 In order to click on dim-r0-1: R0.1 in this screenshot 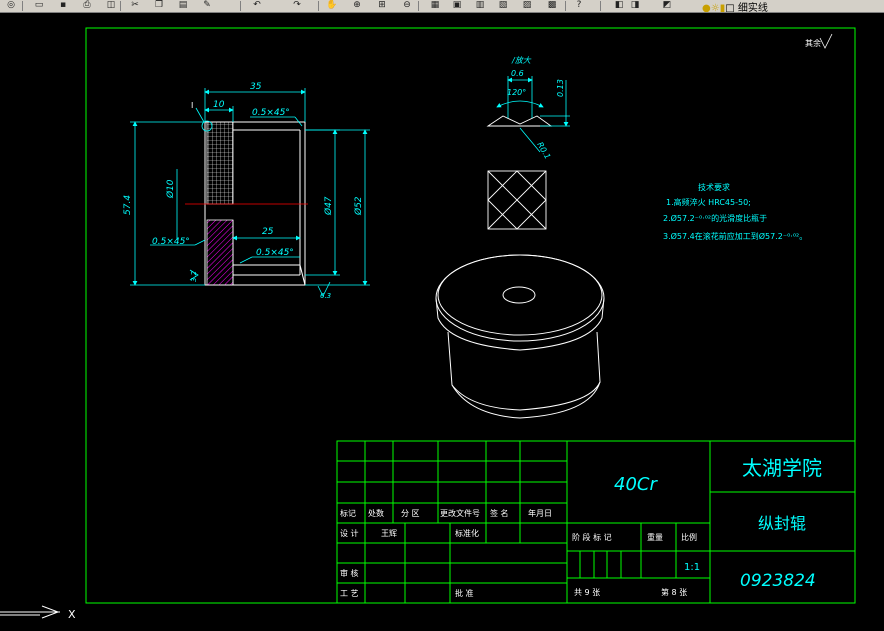, I will do `click(543, 151)`.